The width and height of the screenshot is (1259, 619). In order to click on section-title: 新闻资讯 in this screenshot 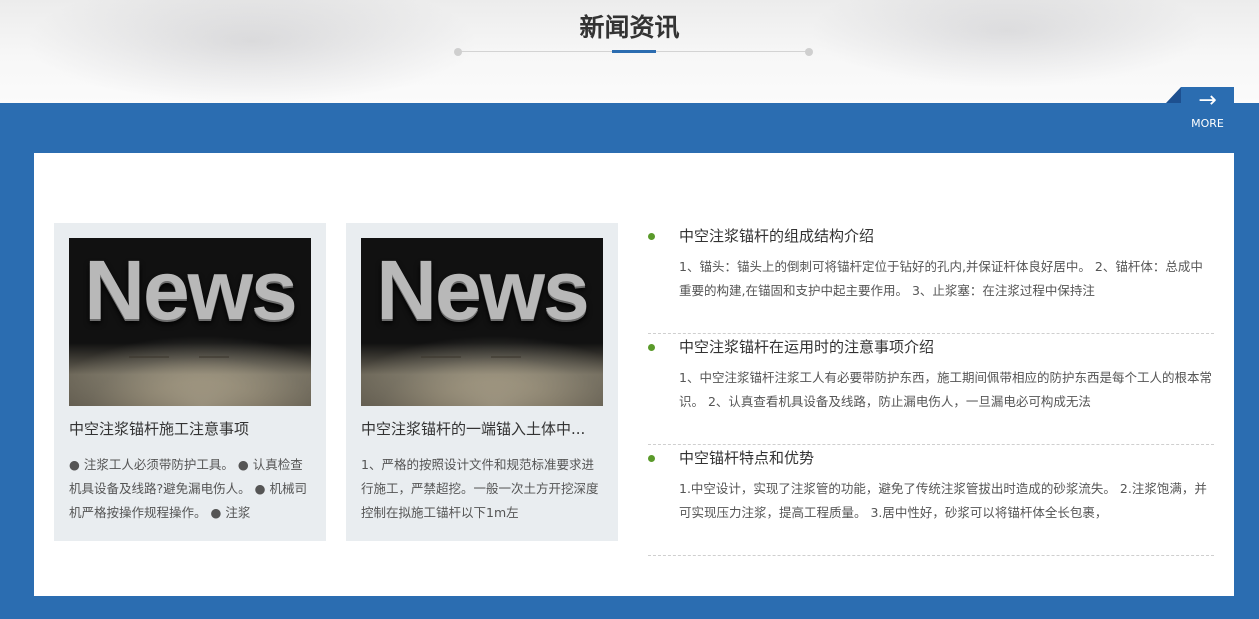, I will do `click(629, 27)`.